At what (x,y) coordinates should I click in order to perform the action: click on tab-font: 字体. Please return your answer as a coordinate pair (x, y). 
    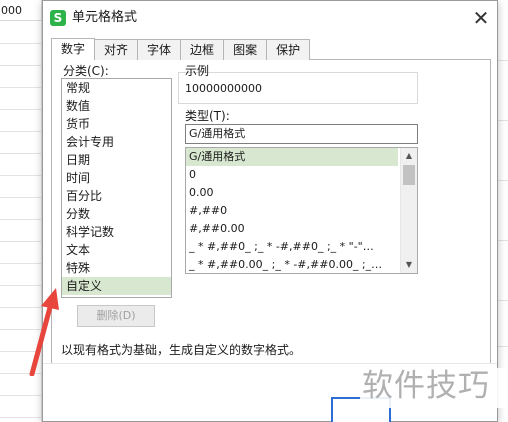
    Looking at the image, I should click on (160, 49).